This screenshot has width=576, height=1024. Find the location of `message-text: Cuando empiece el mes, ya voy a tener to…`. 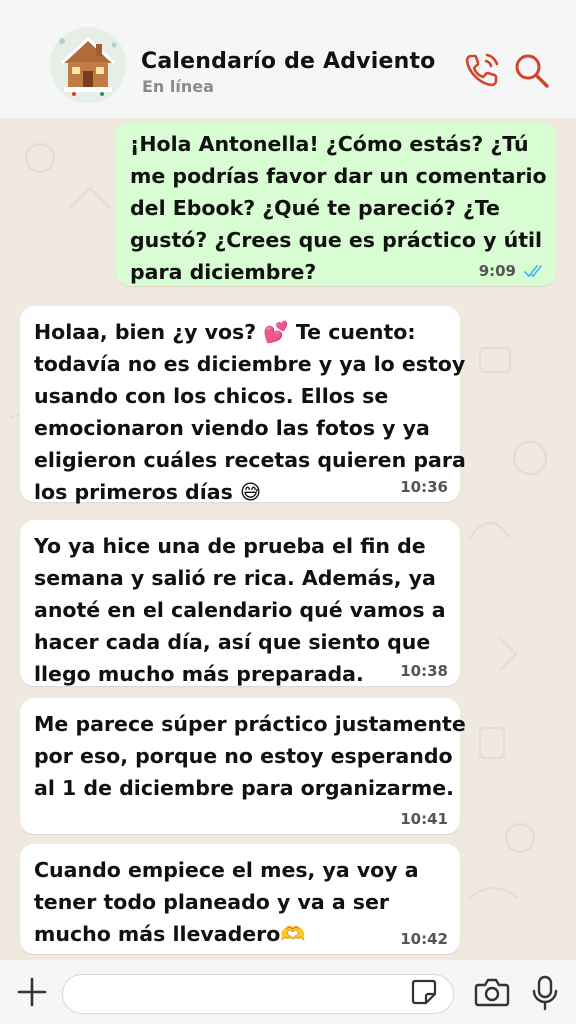

message-text: Cuando empiece el mes, ya voy a tener to… is located at coordinates (226, 902).